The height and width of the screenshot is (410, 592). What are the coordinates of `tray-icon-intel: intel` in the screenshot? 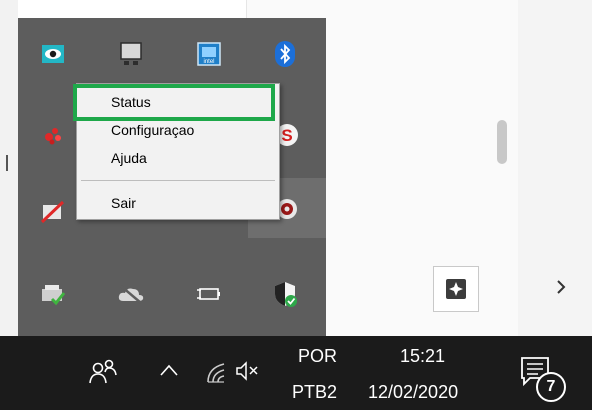 It's located at (209, 54).